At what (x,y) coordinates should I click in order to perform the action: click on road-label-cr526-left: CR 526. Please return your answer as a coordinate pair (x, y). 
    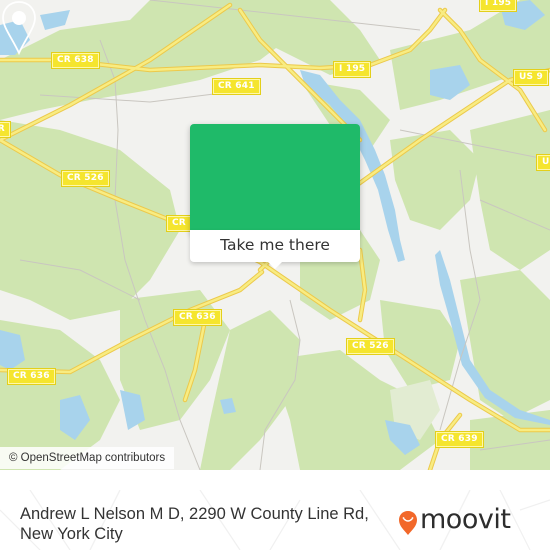
    Looking at the image, I should click on (85, 178).